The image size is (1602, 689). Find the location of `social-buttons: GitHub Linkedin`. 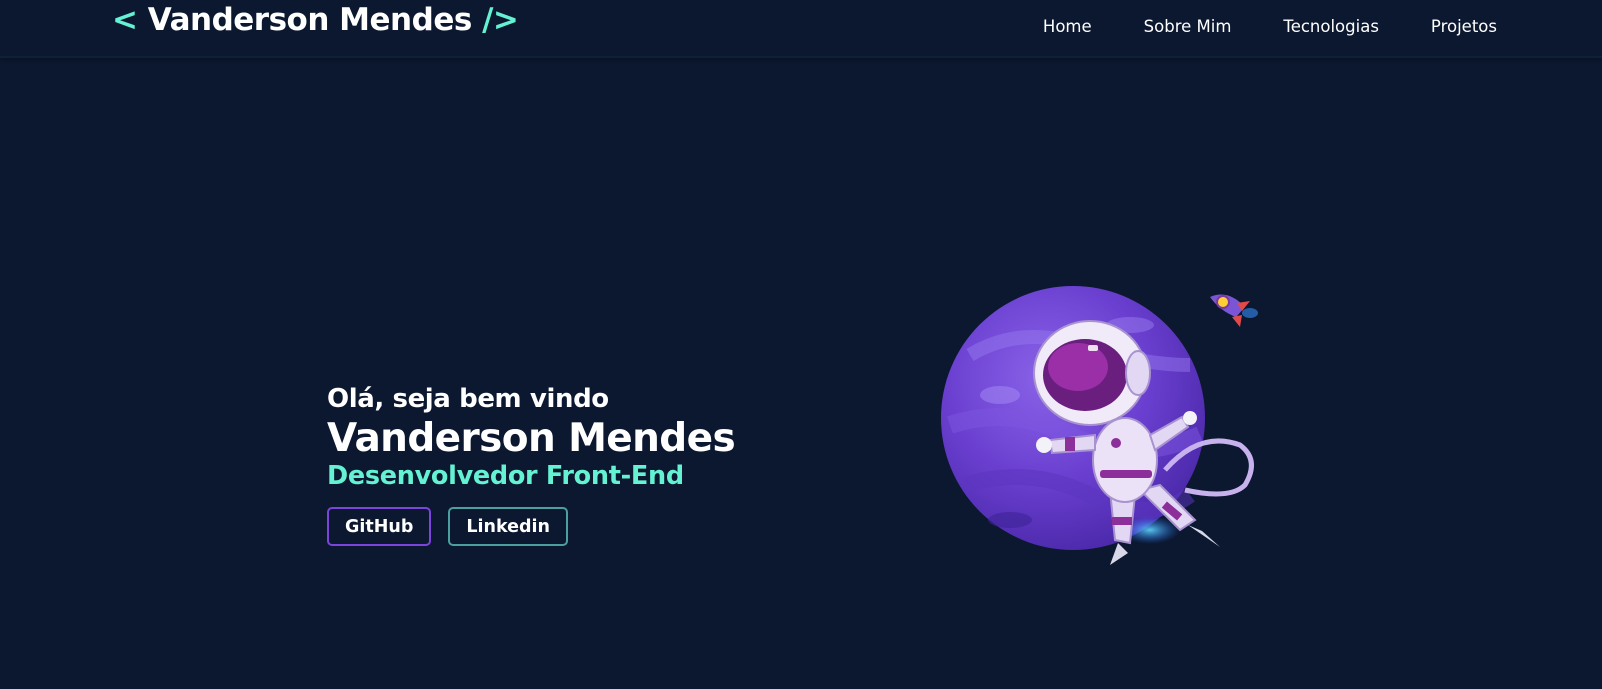

social-buttons: GitHub Linkedin is located at coordinates (531, 526).